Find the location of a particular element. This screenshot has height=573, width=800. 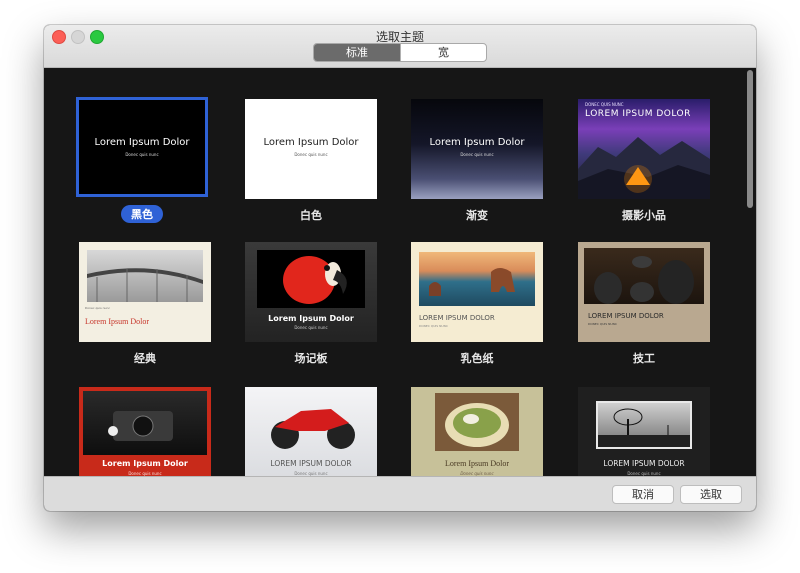

theme-label-black: 黑色 is located at coordinates (142, 214).